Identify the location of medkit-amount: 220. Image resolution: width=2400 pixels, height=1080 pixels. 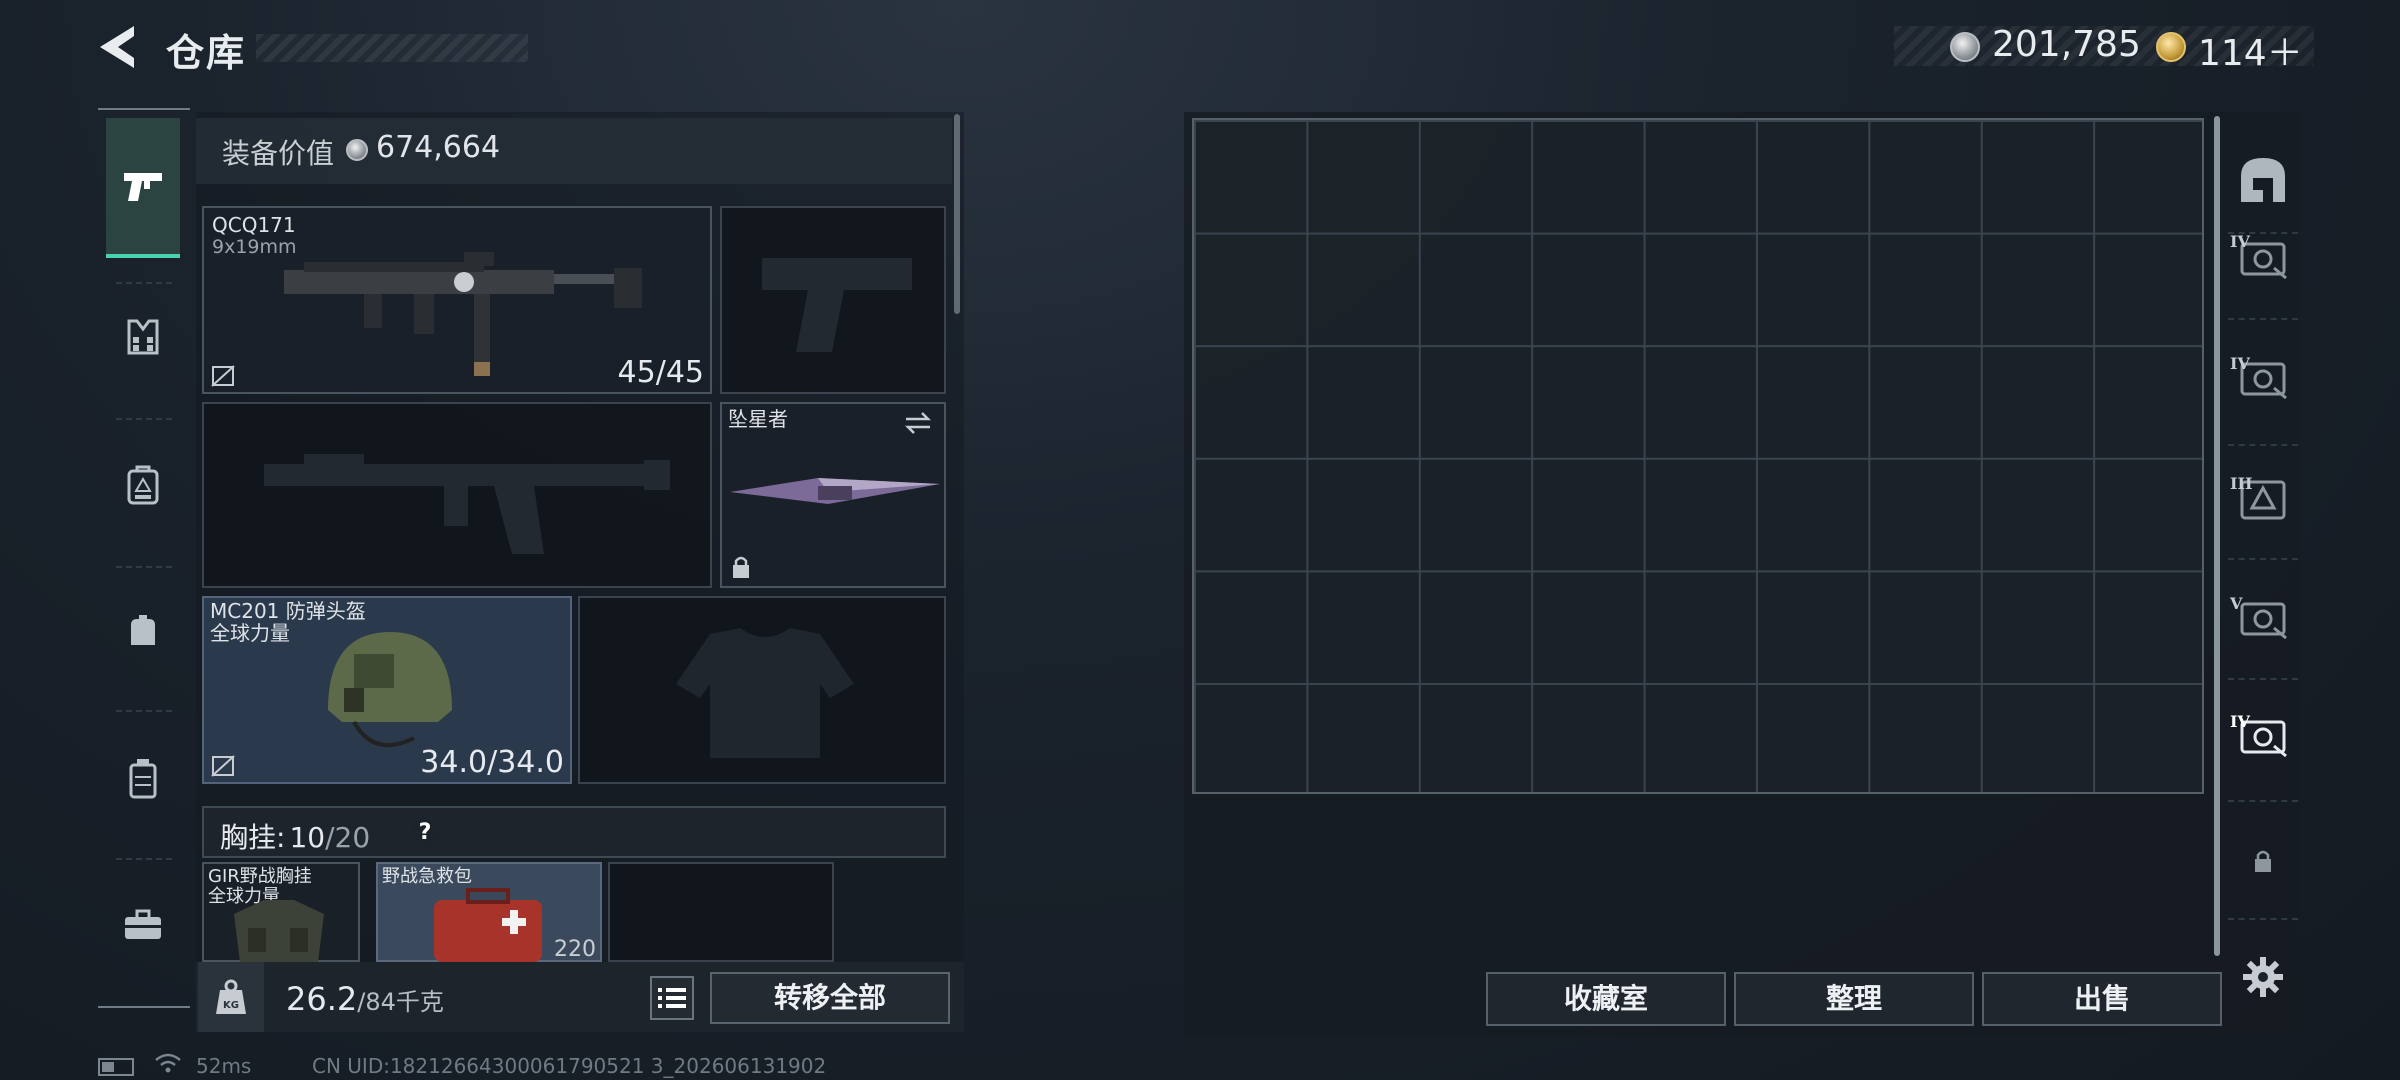
(575, 949).